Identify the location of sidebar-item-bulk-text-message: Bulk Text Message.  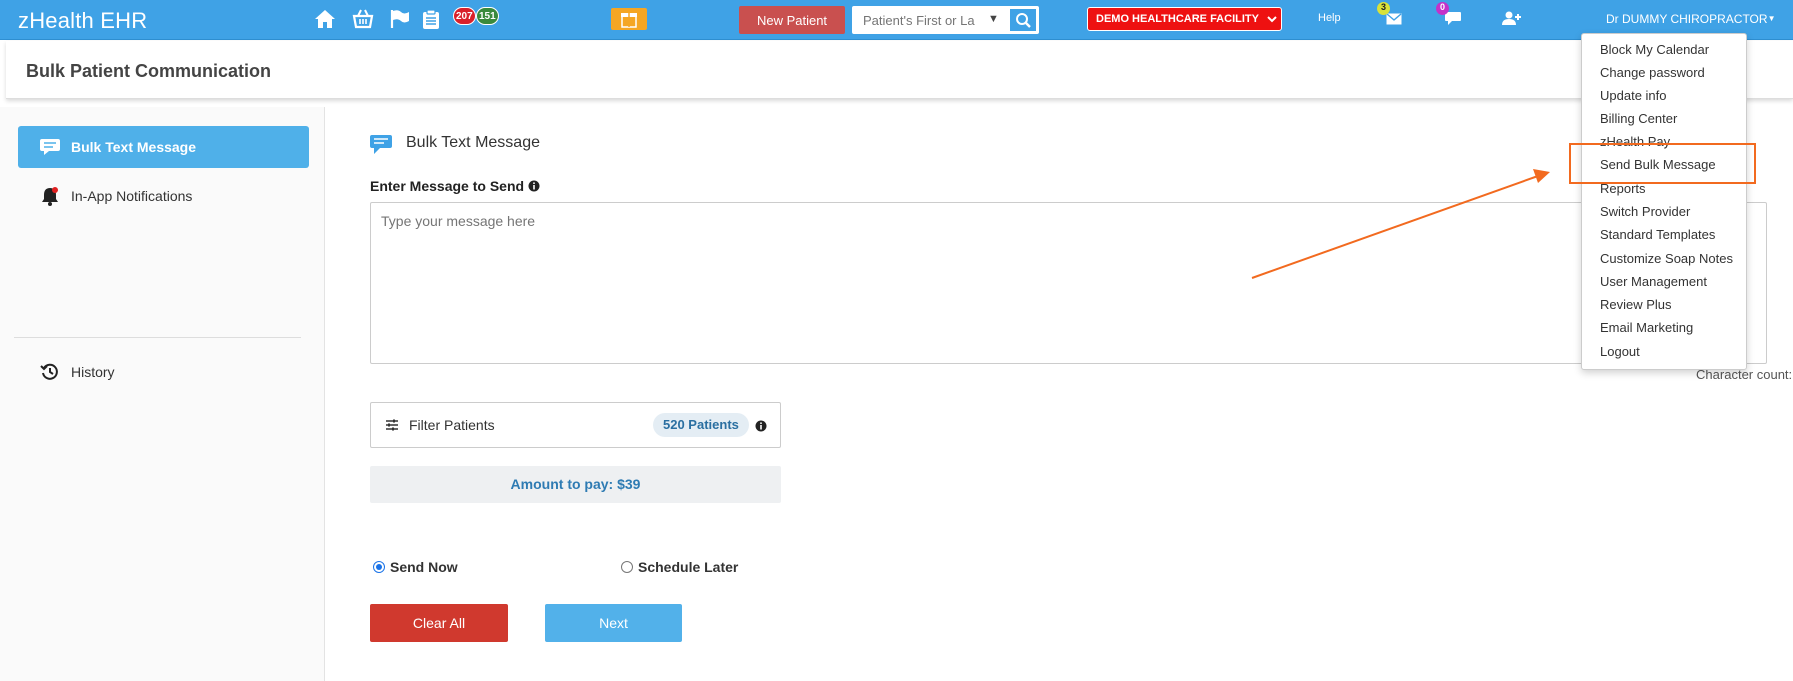
(163, 147).